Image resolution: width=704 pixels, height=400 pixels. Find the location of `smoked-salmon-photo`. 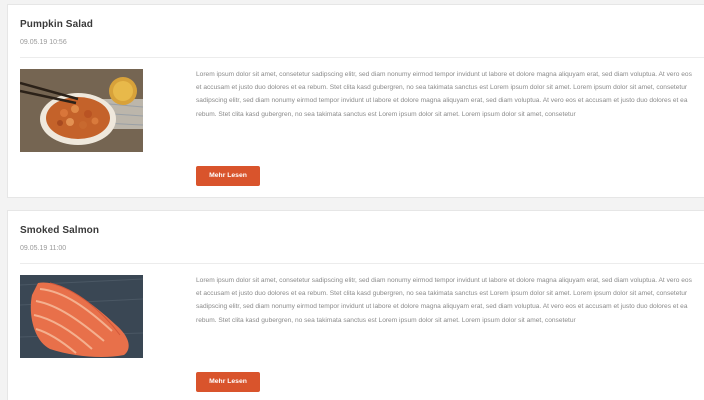

smoked-salmon-photo is located at coordinates (81, 316).